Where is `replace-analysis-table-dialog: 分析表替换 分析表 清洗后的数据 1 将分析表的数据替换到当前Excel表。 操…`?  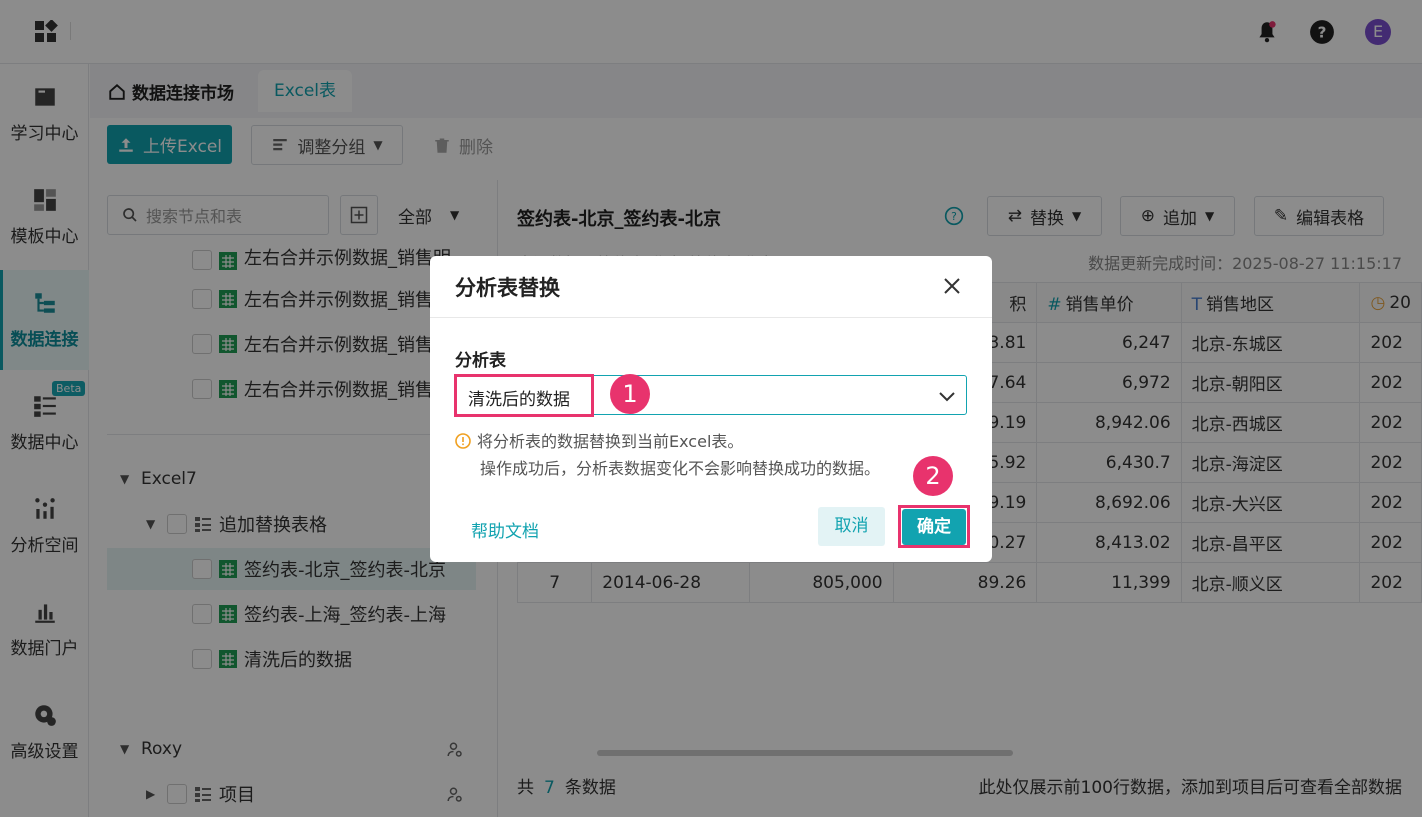 replace-analysis-table-dialog: 分析表替换 分析表 清洗后的数据 1 将分析表的数据替换到当前Excel表。 操… is located at coordinates (711, 409).